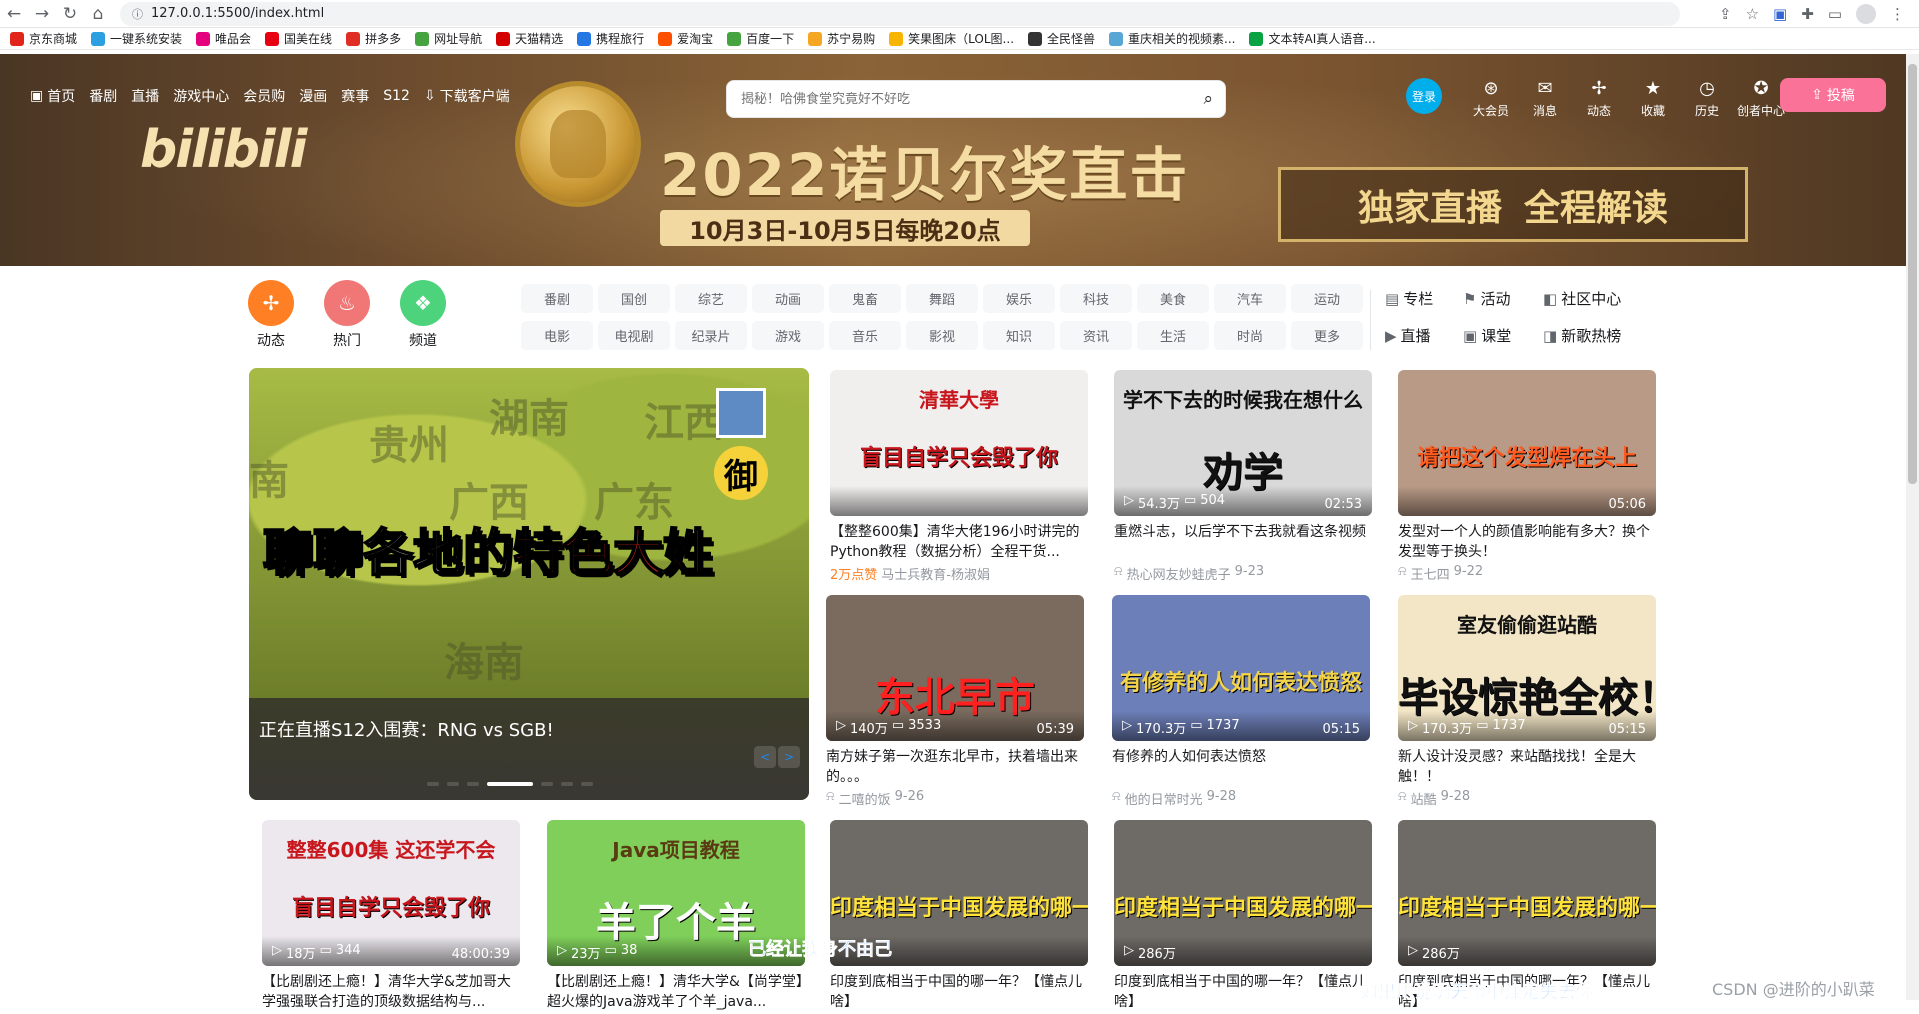  What do you see at coordinates (223, 150) in the screenshot?
I see `bilibili-logo: bilibili` at bounding box center [223, 150].